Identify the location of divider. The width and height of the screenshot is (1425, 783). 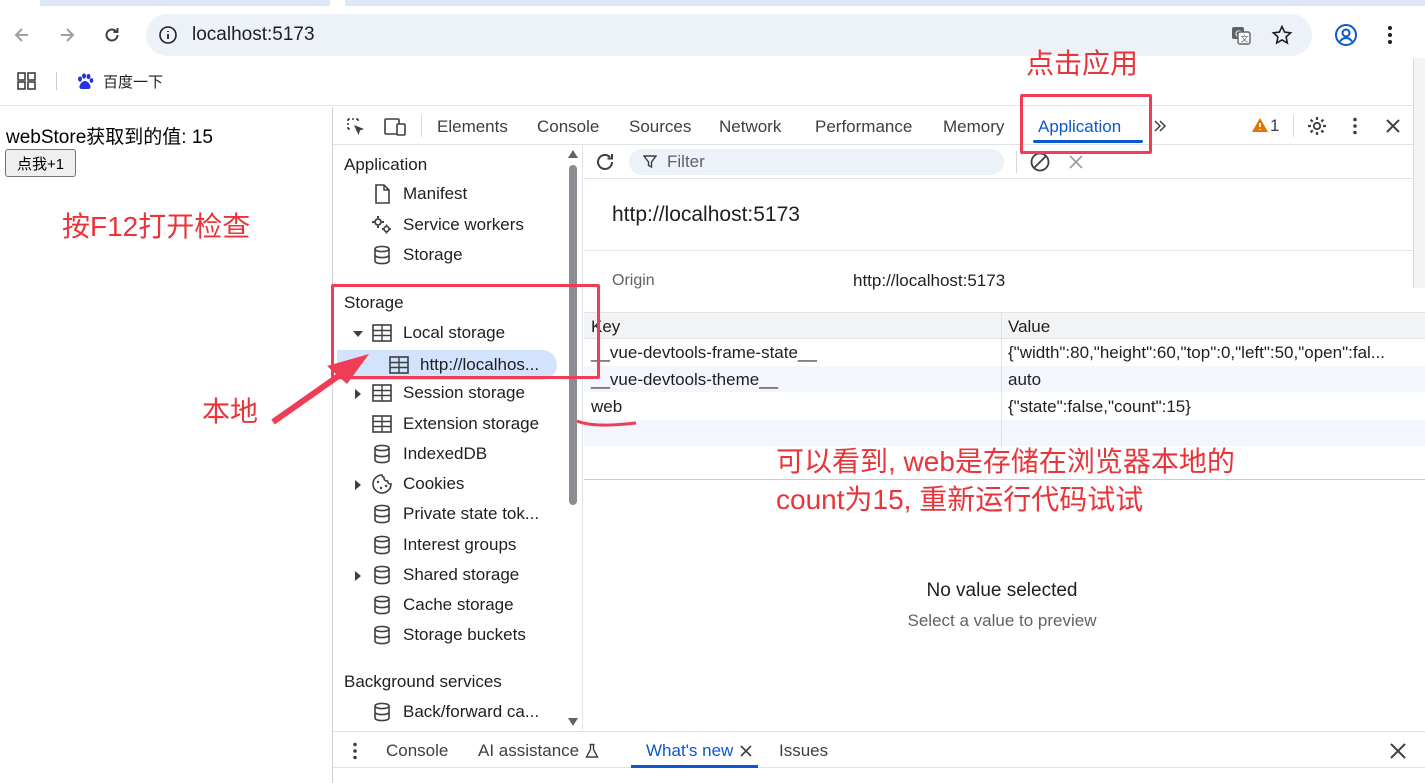
(1004, 250).